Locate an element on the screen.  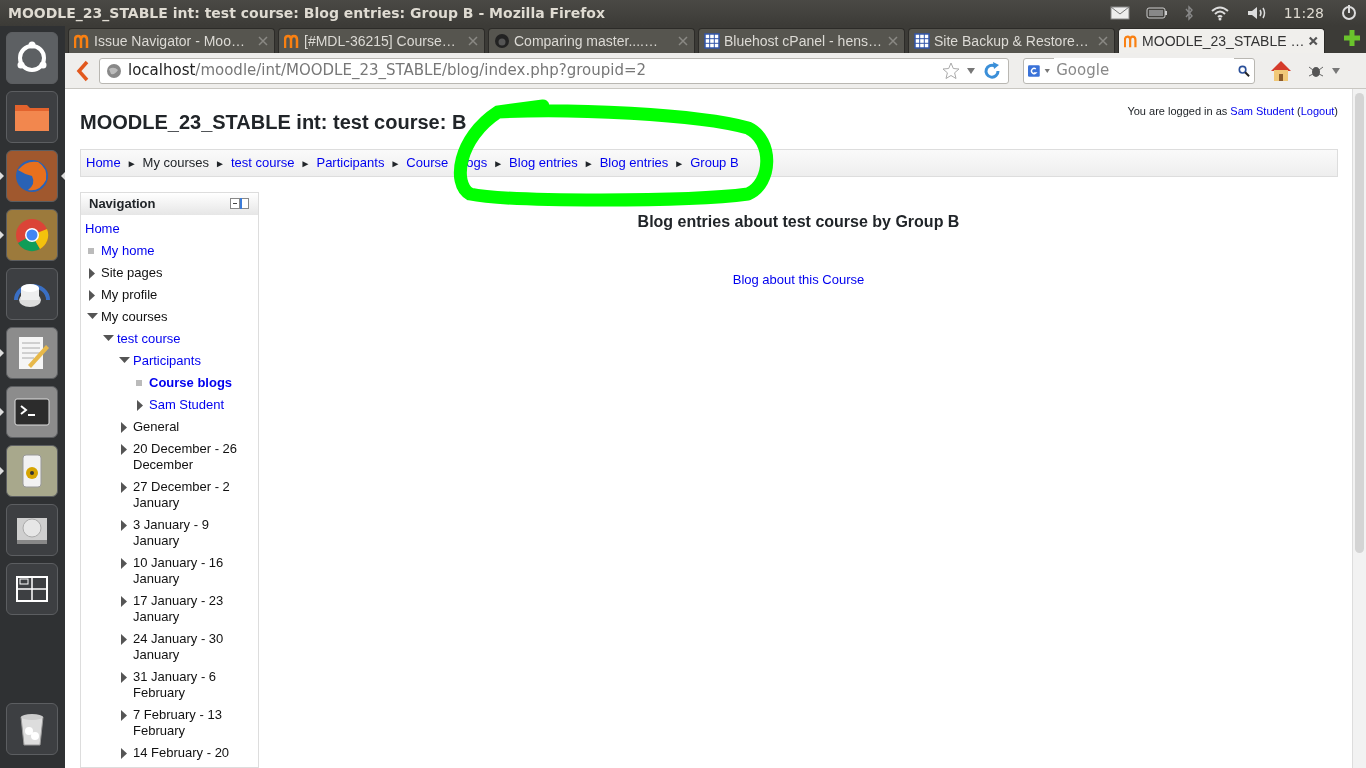
nav-item: 27 December - 2 January is located at coordinates (193, 495).